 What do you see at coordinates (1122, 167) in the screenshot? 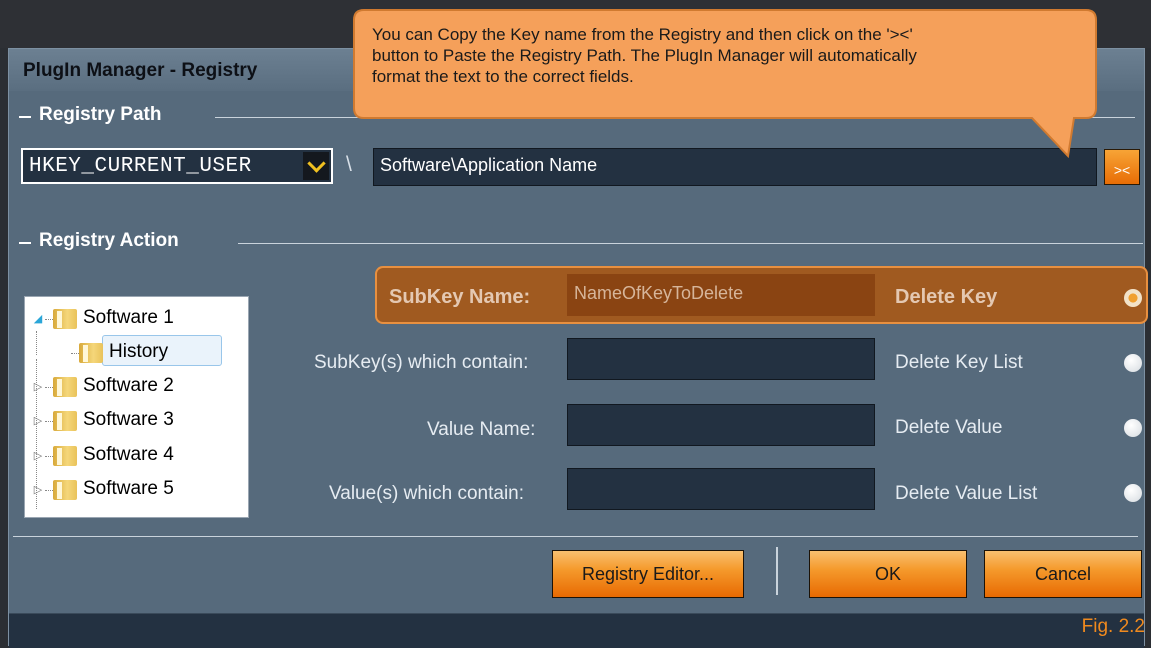
I see `paste-path-button: ><` at bounding box center [1122, 167].